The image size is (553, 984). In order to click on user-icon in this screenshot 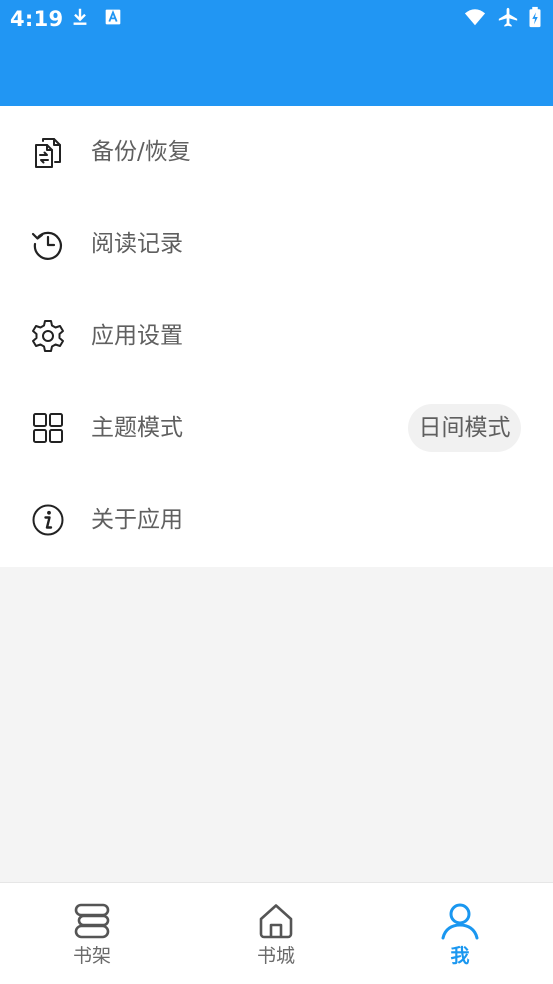, I will do `click(460, 921)`.